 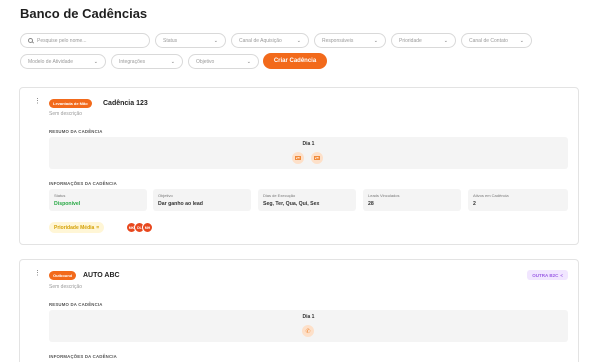 What do you see at coordinates (147, 227) in the screenshot?
I see `avatar: MH` at bounding box center [147, 227].